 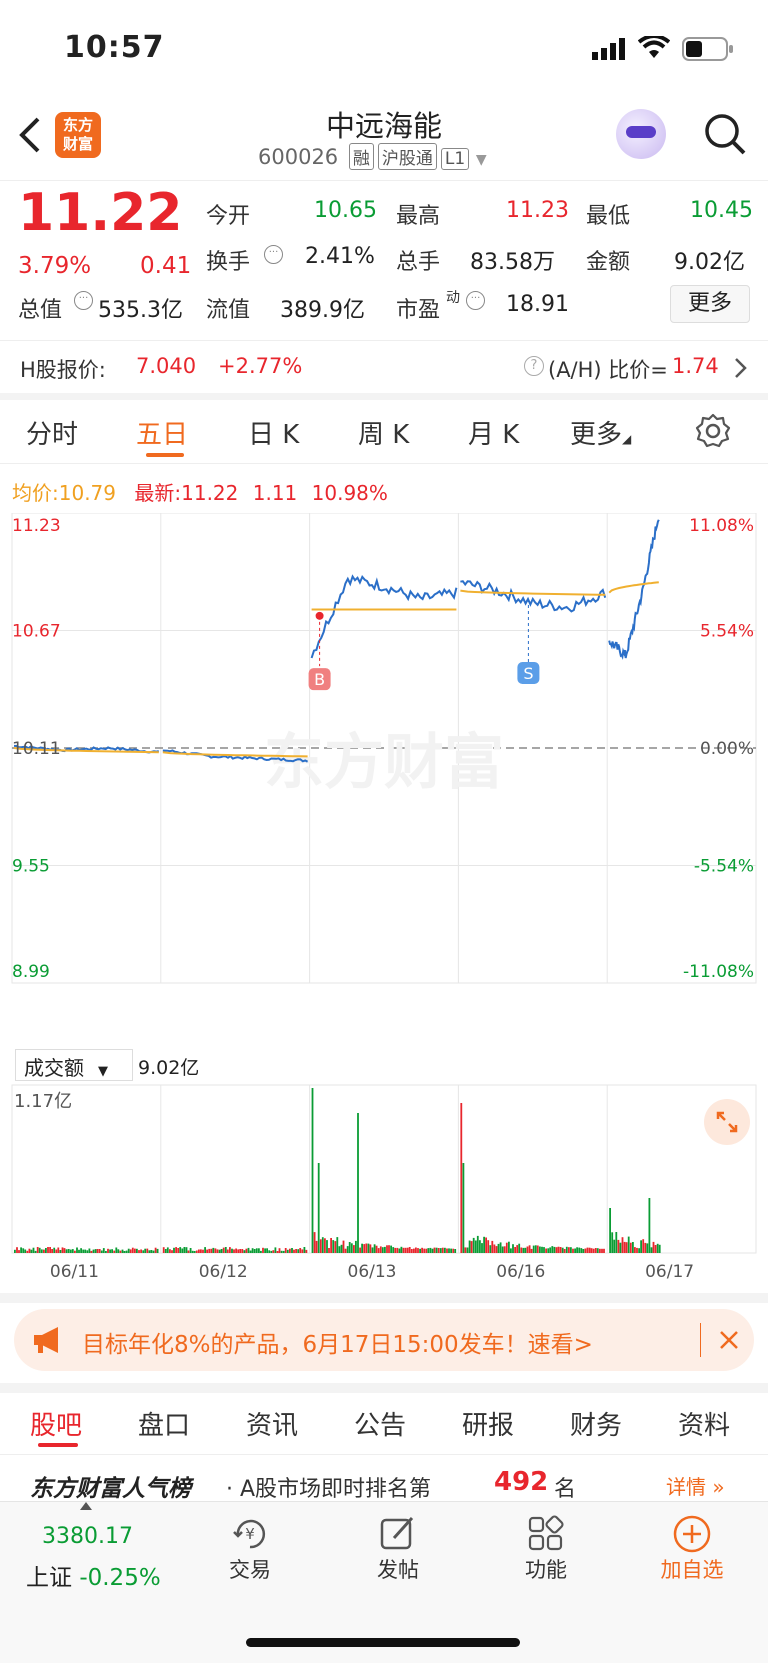 I want to click on turnover-value: 2.41%, so click(x=340, y=256).